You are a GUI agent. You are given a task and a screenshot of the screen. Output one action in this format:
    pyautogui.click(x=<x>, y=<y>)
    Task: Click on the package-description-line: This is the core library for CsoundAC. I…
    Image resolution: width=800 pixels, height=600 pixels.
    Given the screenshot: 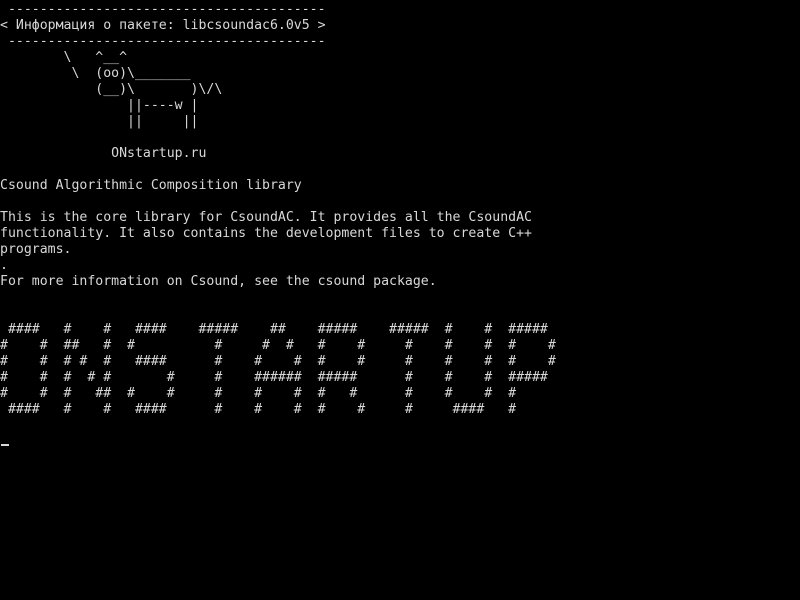 What is the action you would take?
    pyautogui.click(x=266, y=217)
    